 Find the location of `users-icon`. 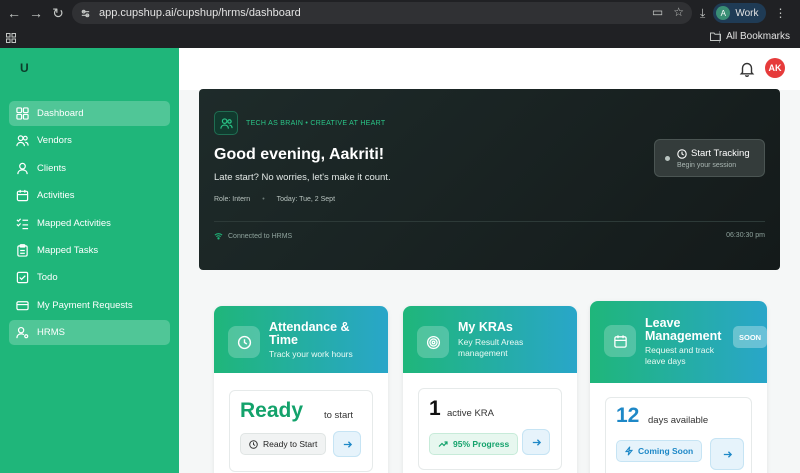

users-icon is located at coordinates (22, 141).